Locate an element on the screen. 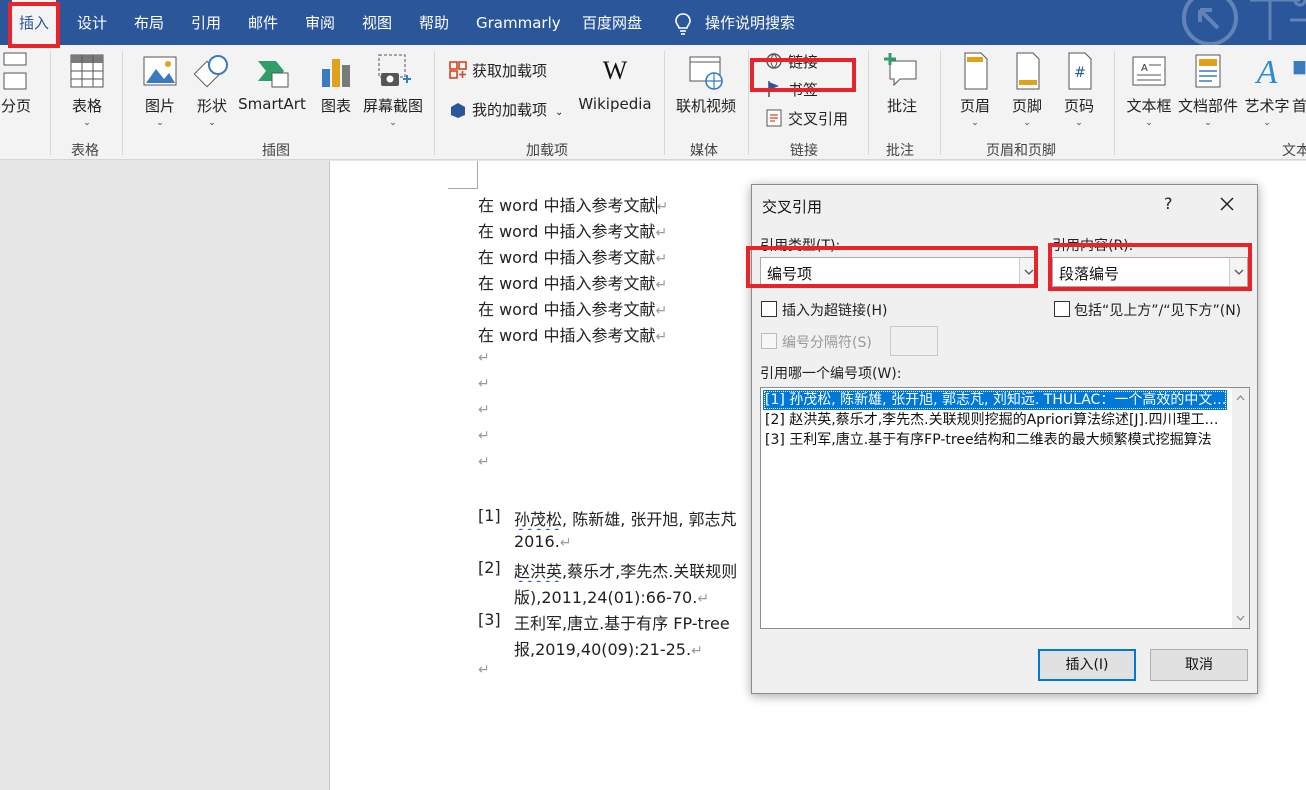  tab-mailings: 邮件 is located at coordinates (263, 22).